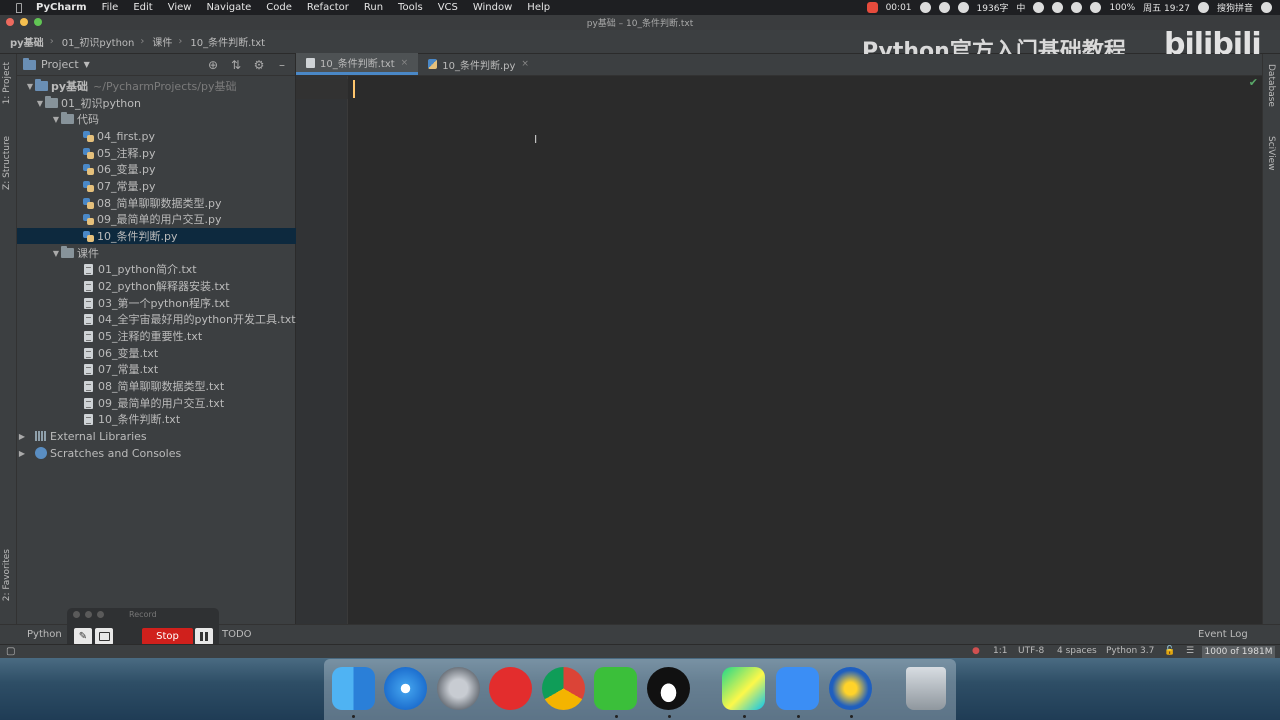 The height and width of the screenshot is (720, 1280). Describe the element at coordinates (1122, 8) in the screenshot. I see `battery-percent: 100%` at that location.